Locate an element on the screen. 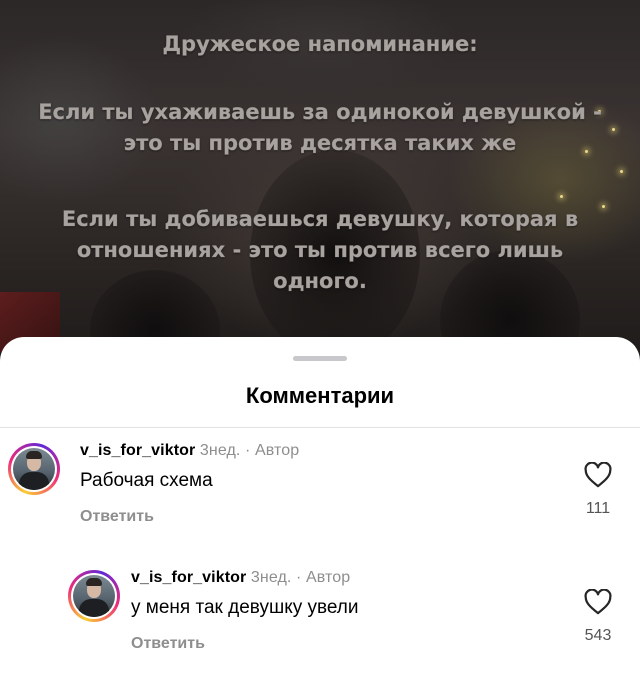 This screenshot has width=640, height=675. comment-text: Рабочая схема is located at coordinates (146, 480).